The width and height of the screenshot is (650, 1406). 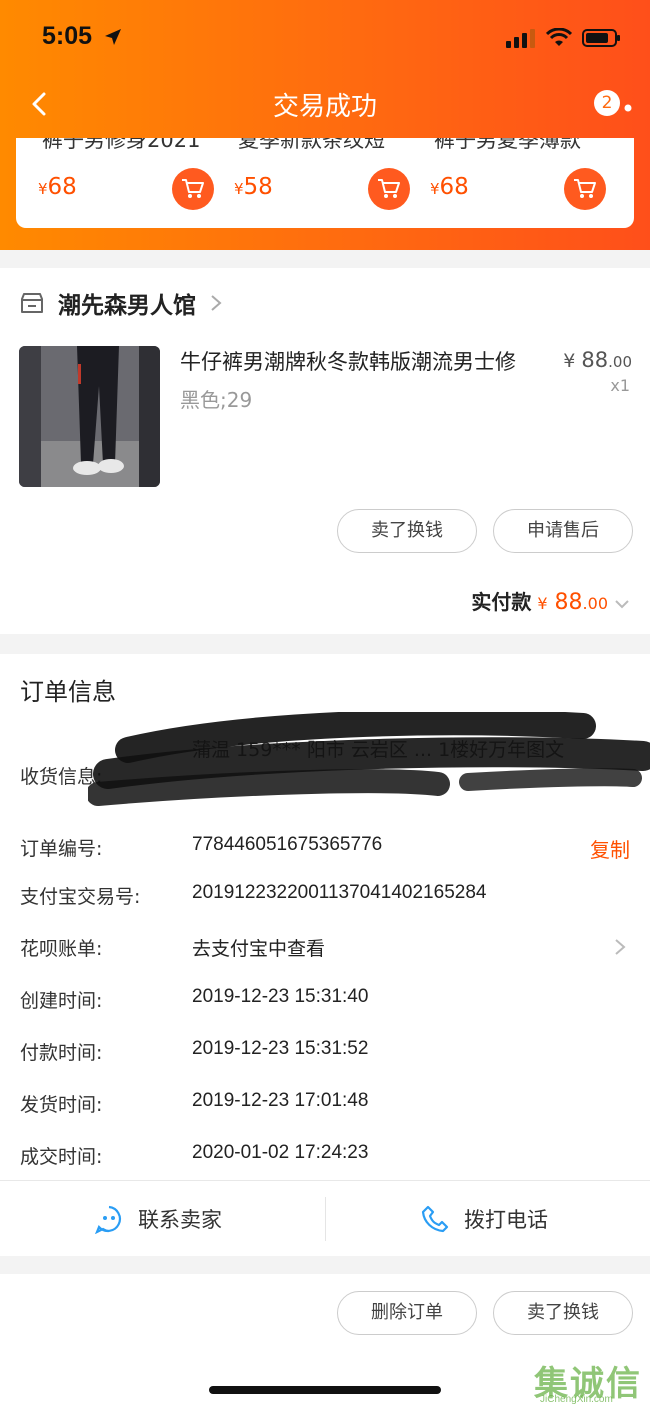 I want to click on shipped-time-row: 发货时间: 2019-12-23 17:01:48, so click(x=325, y=1105).